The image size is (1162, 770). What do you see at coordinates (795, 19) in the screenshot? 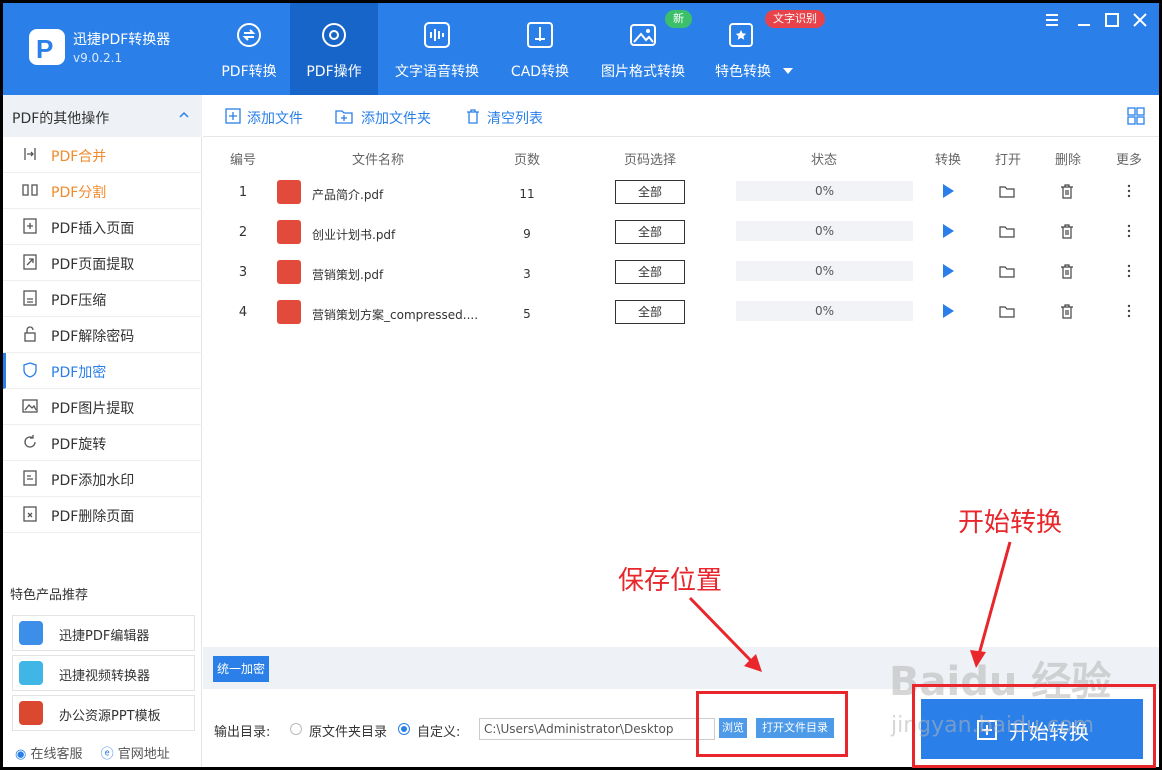
I see `ocr-badge: 文字识别` at bounding box center [795, 19].